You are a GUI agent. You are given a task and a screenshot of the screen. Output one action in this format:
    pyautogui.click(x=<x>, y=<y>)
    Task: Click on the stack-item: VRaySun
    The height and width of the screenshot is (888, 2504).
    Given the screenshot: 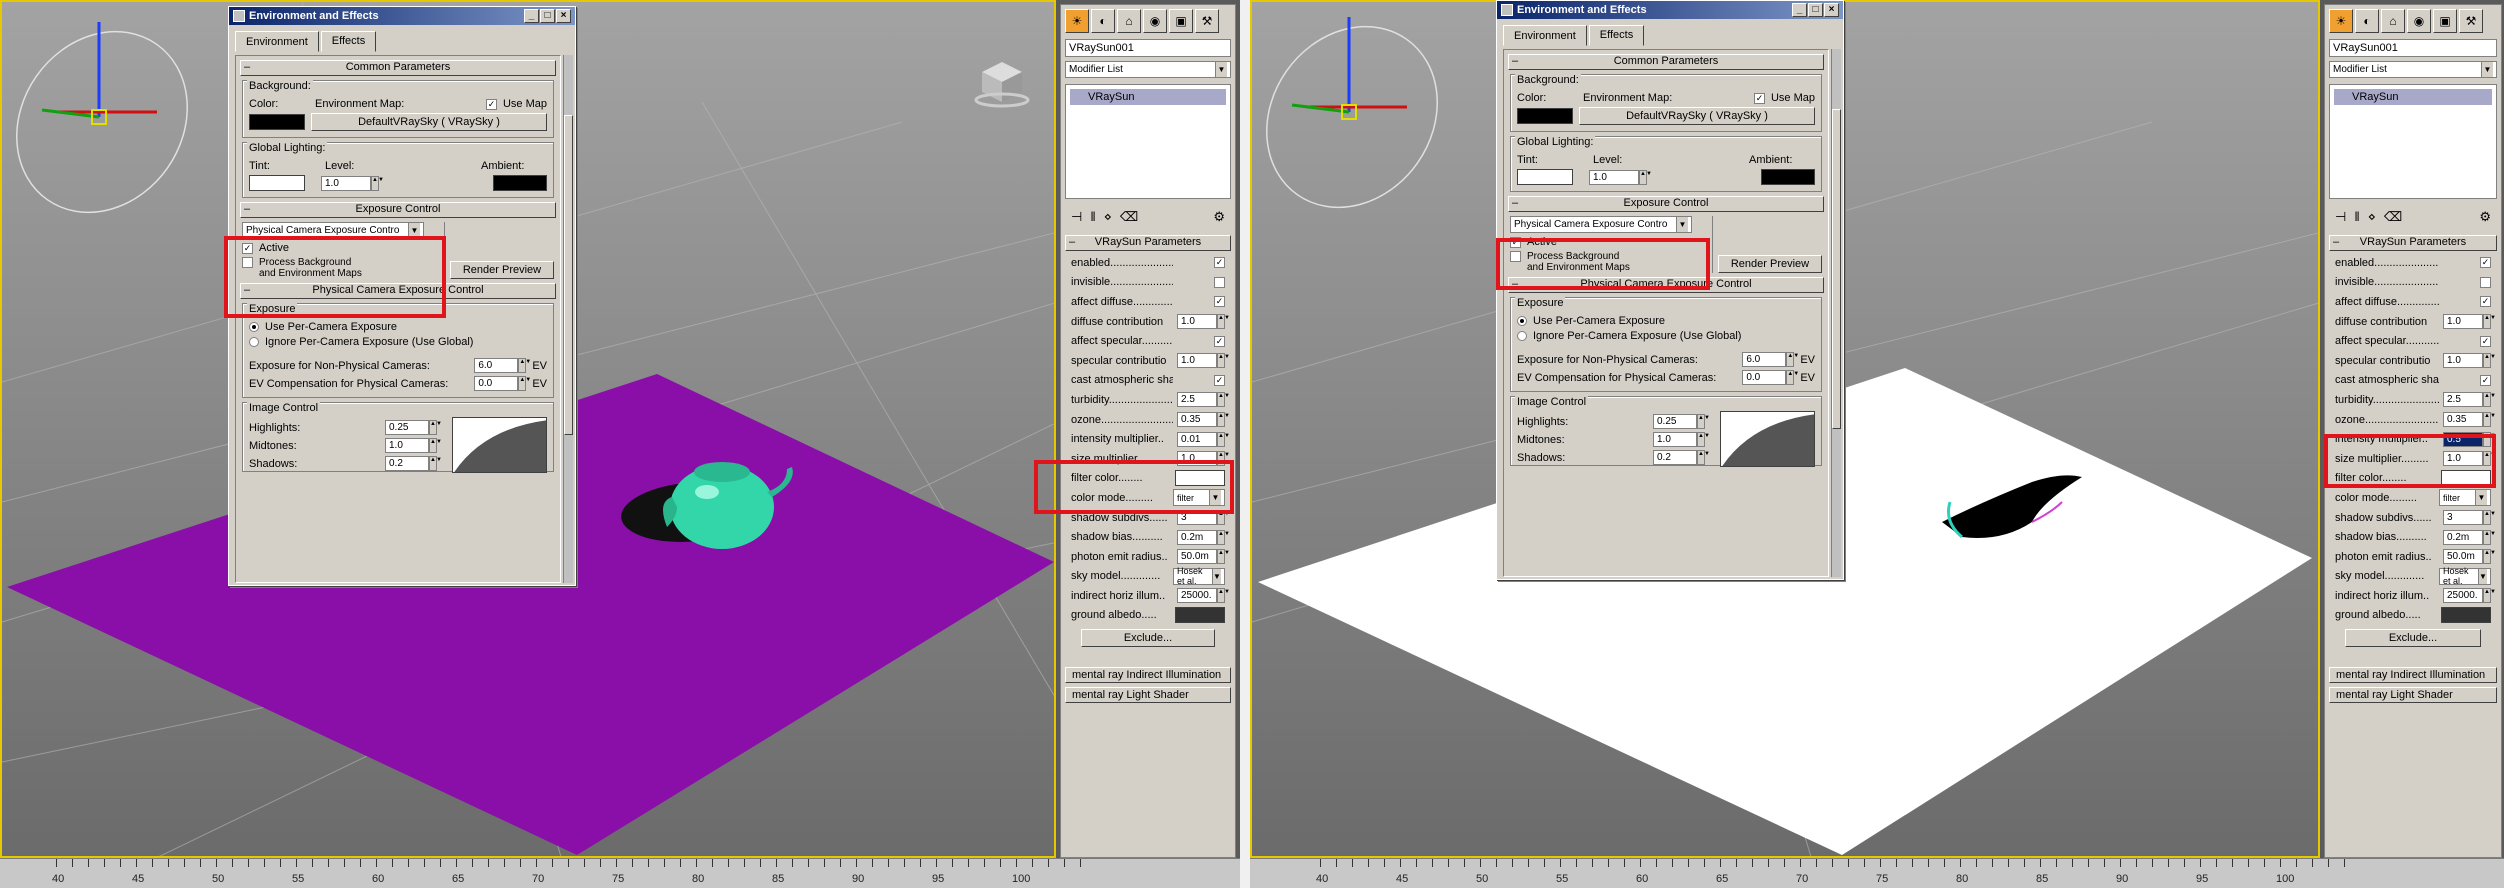 What is the action you would take?
    pyautogui.click(x=2413, y=97)
    